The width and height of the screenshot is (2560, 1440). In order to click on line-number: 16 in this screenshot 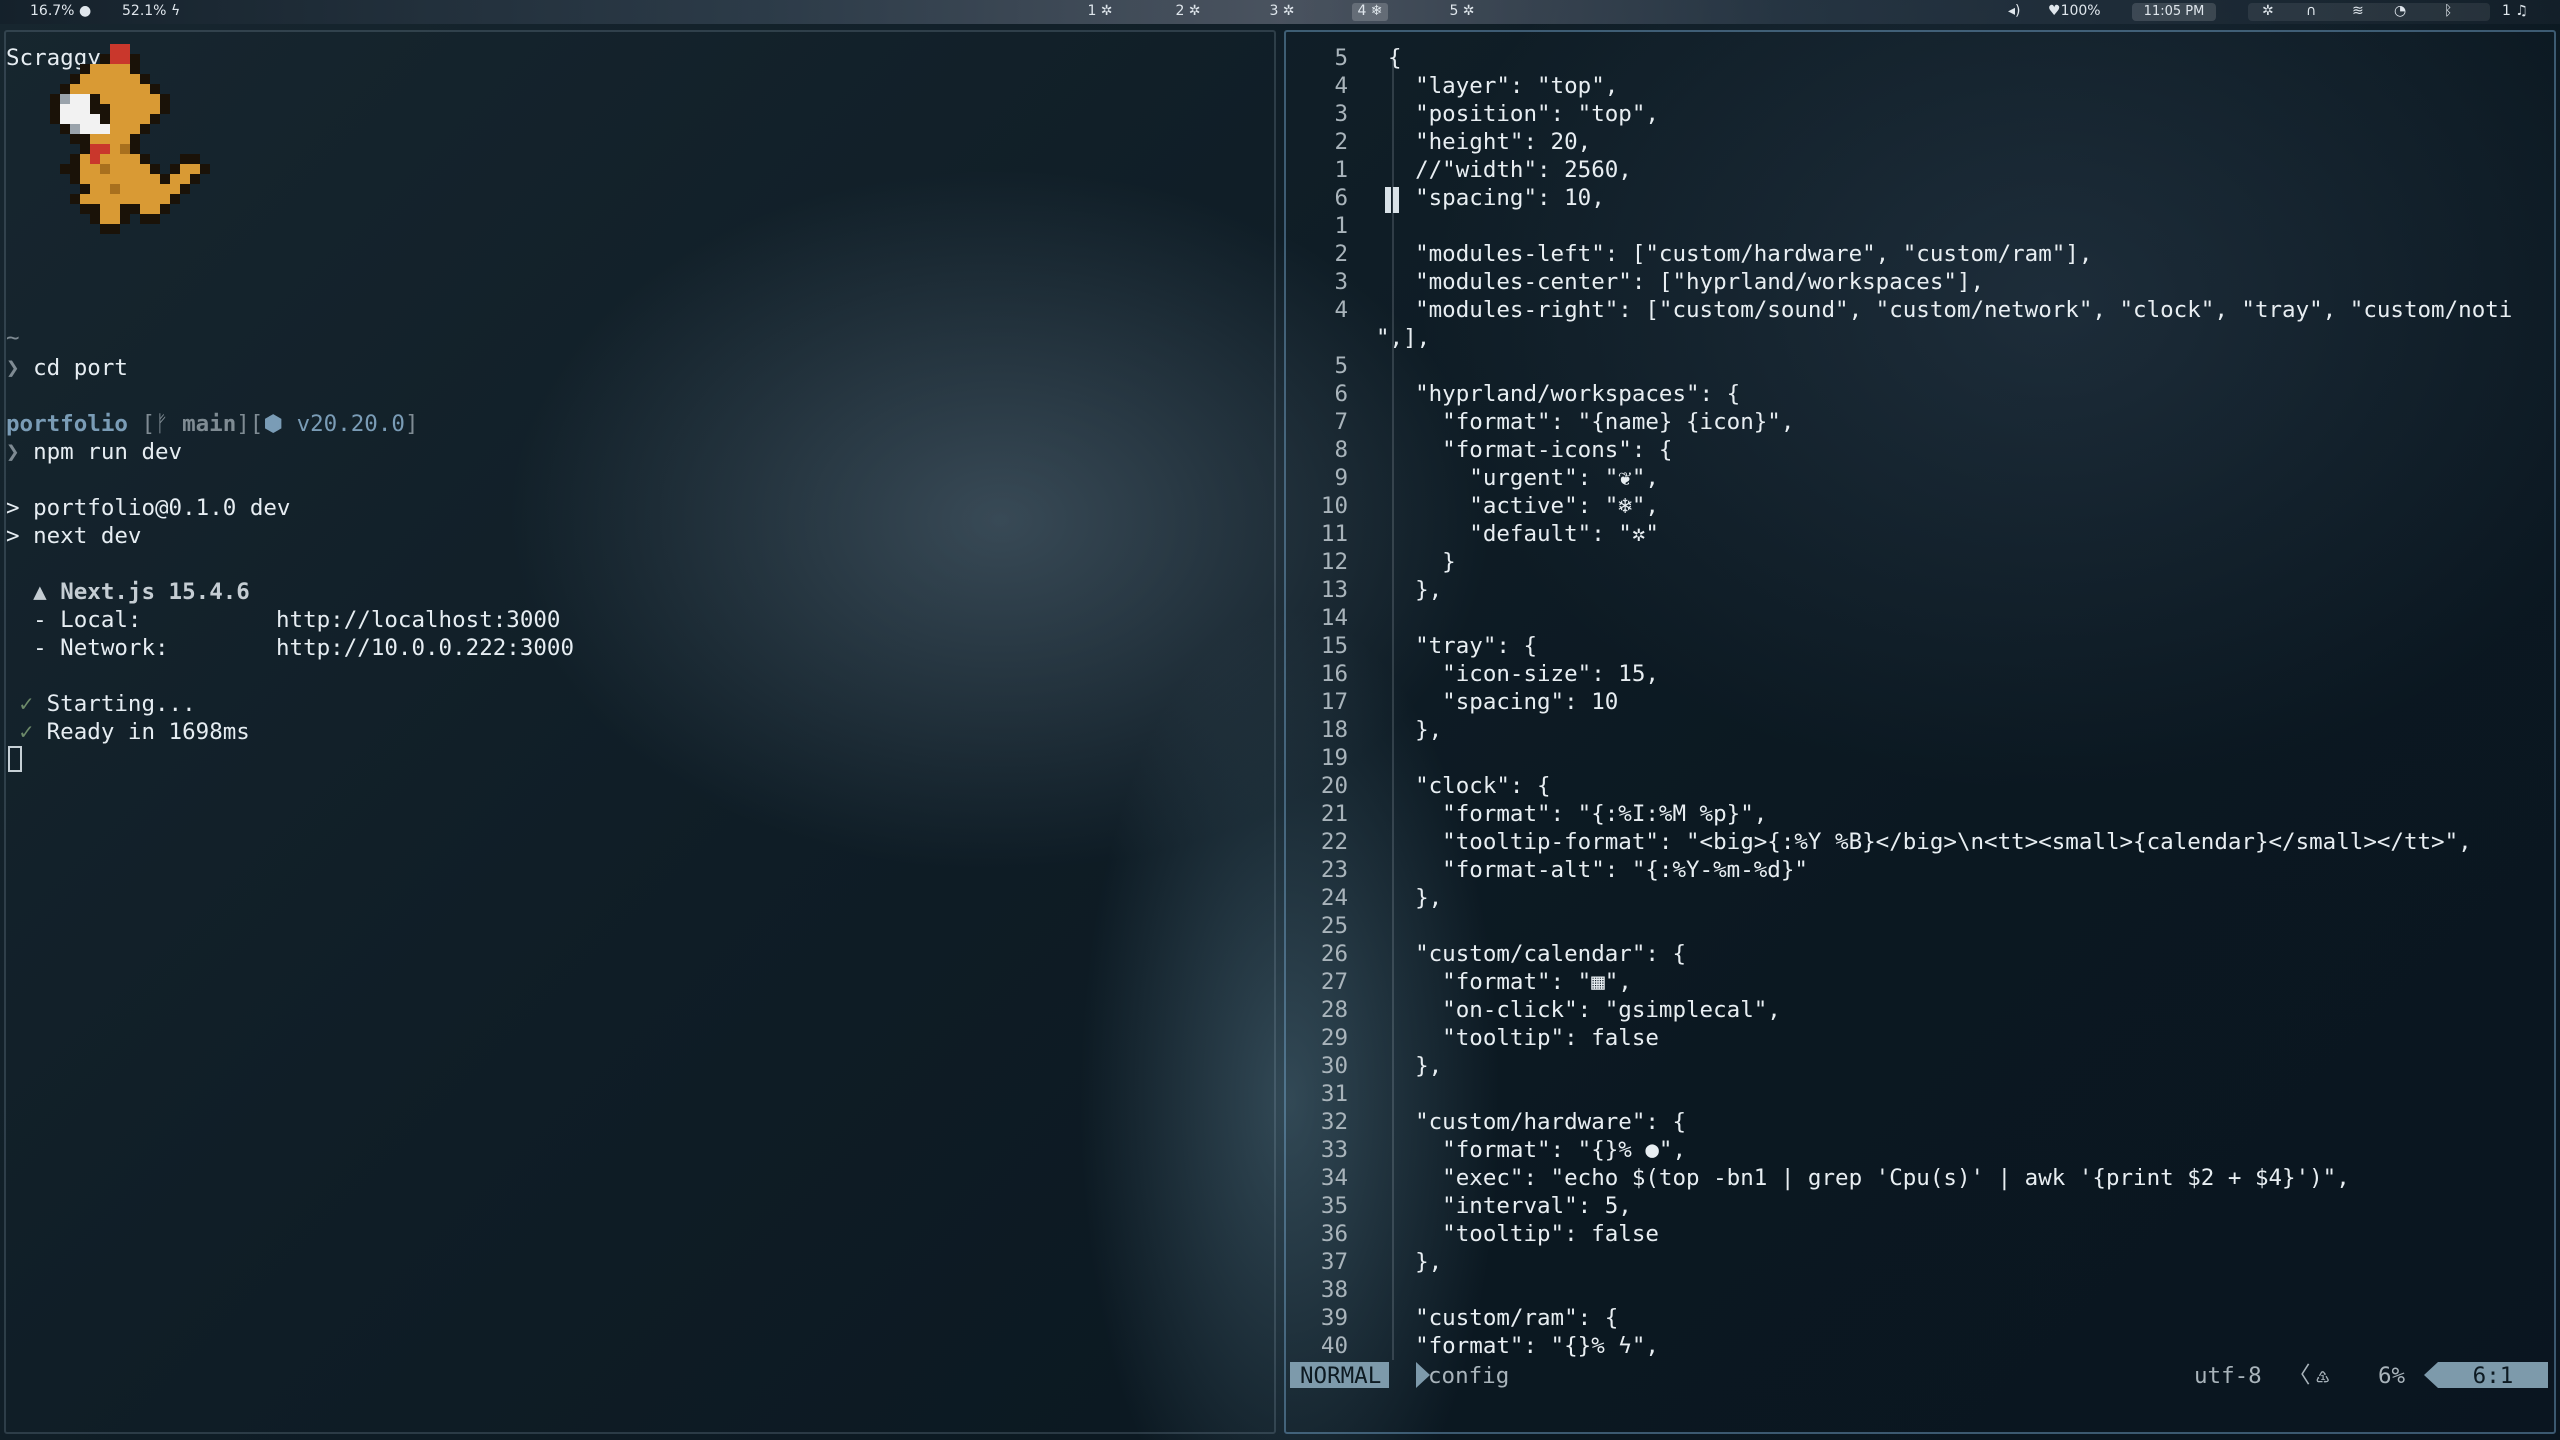, I will do `click(1334, 674)`.